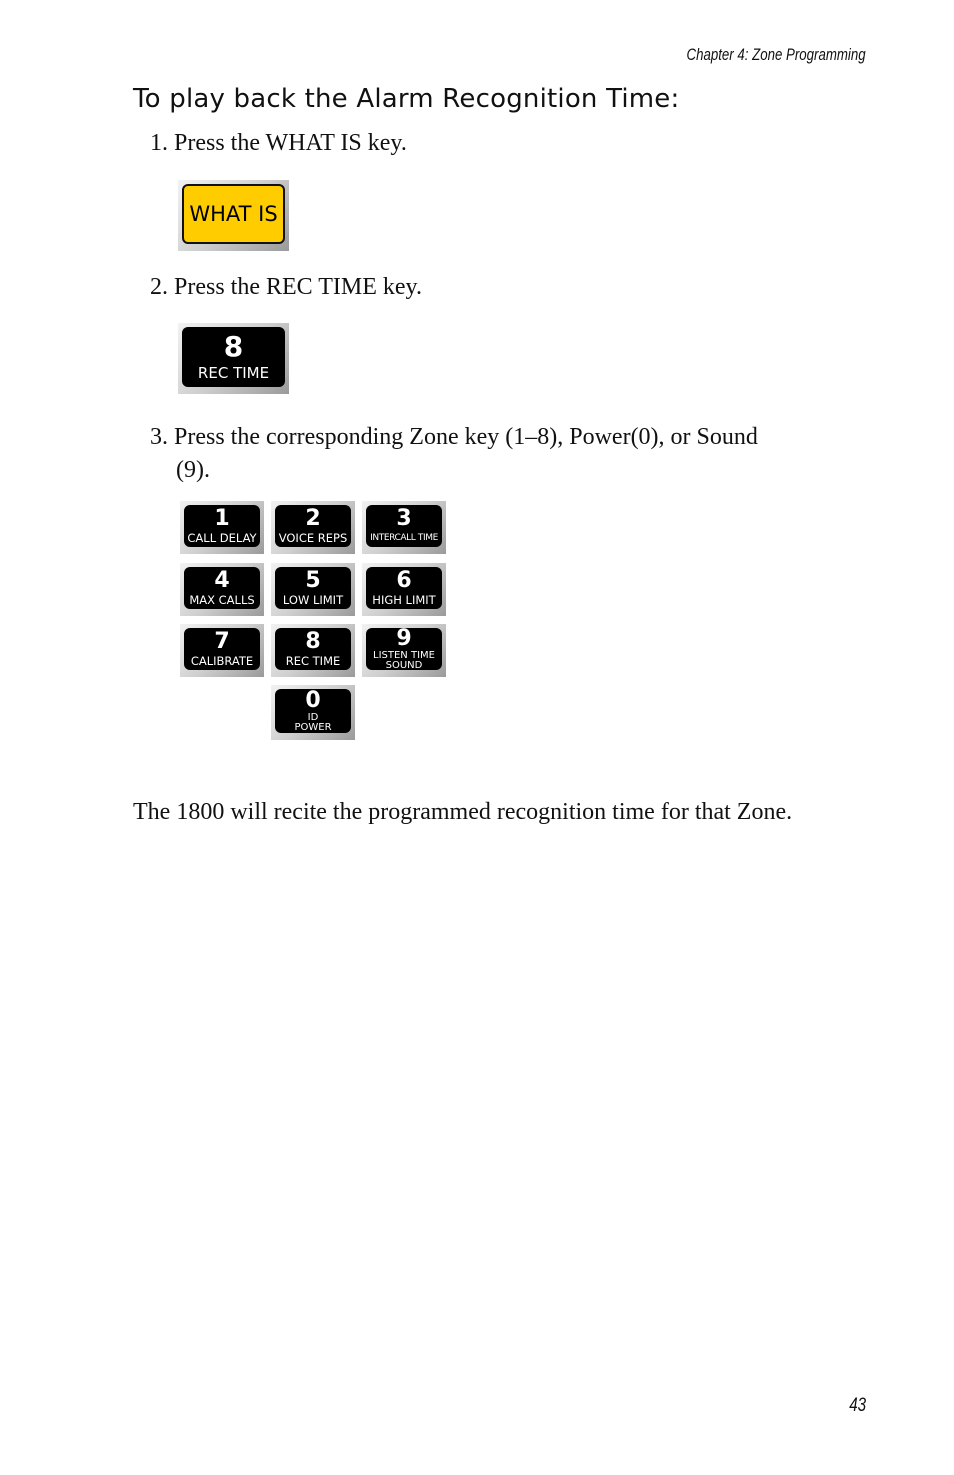 The width and height of the screenshot is (954, 1475). I want to click on keypad-key-7: 7 CALIBRATE, so click(222, 650).